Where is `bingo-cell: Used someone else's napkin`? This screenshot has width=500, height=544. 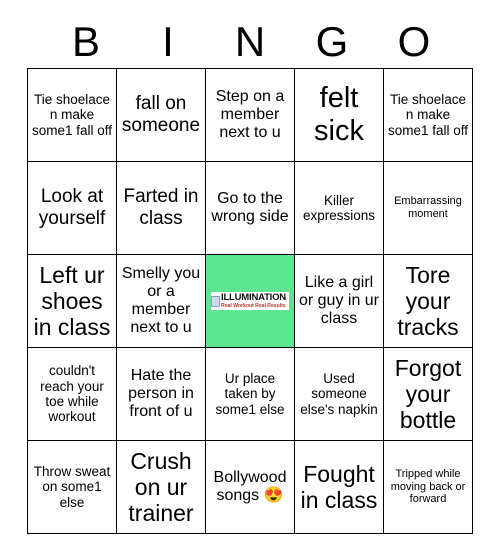
bingo-cell: Used someone else's napkin is located at coordinates (339, 394).